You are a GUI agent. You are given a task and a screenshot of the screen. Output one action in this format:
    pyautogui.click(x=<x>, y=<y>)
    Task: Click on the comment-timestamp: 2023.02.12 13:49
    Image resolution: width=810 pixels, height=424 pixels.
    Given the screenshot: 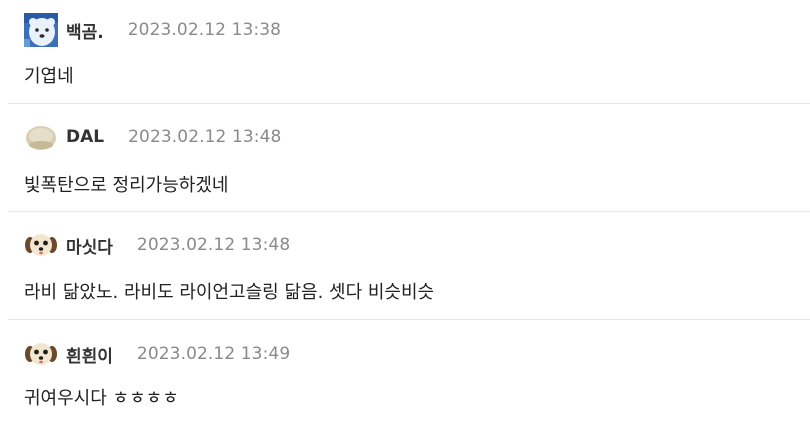 What is the action you would take?
    pyautogui.click(x=213, y=354)
    